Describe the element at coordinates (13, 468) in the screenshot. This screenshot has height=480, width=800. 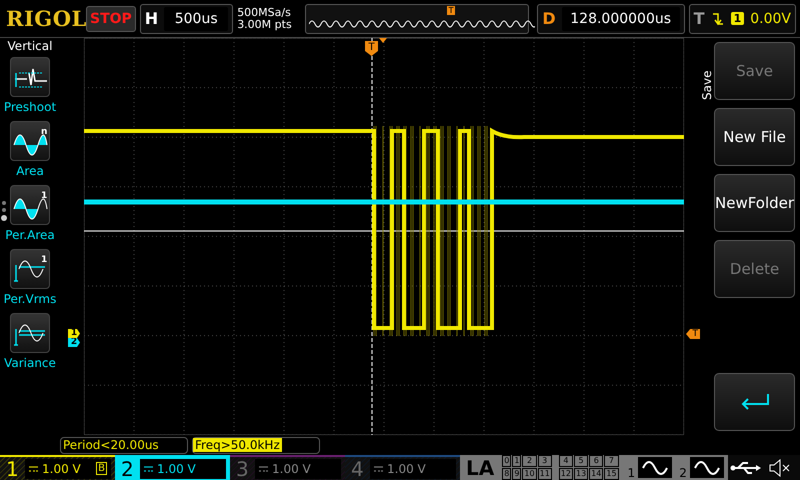
I see `channel-number: 1` at that location.